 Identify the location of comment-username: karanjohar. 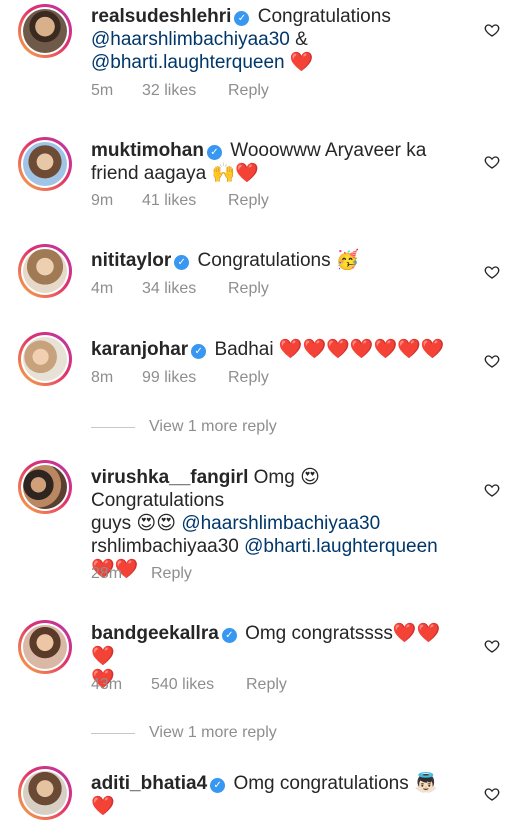
(139, 349).